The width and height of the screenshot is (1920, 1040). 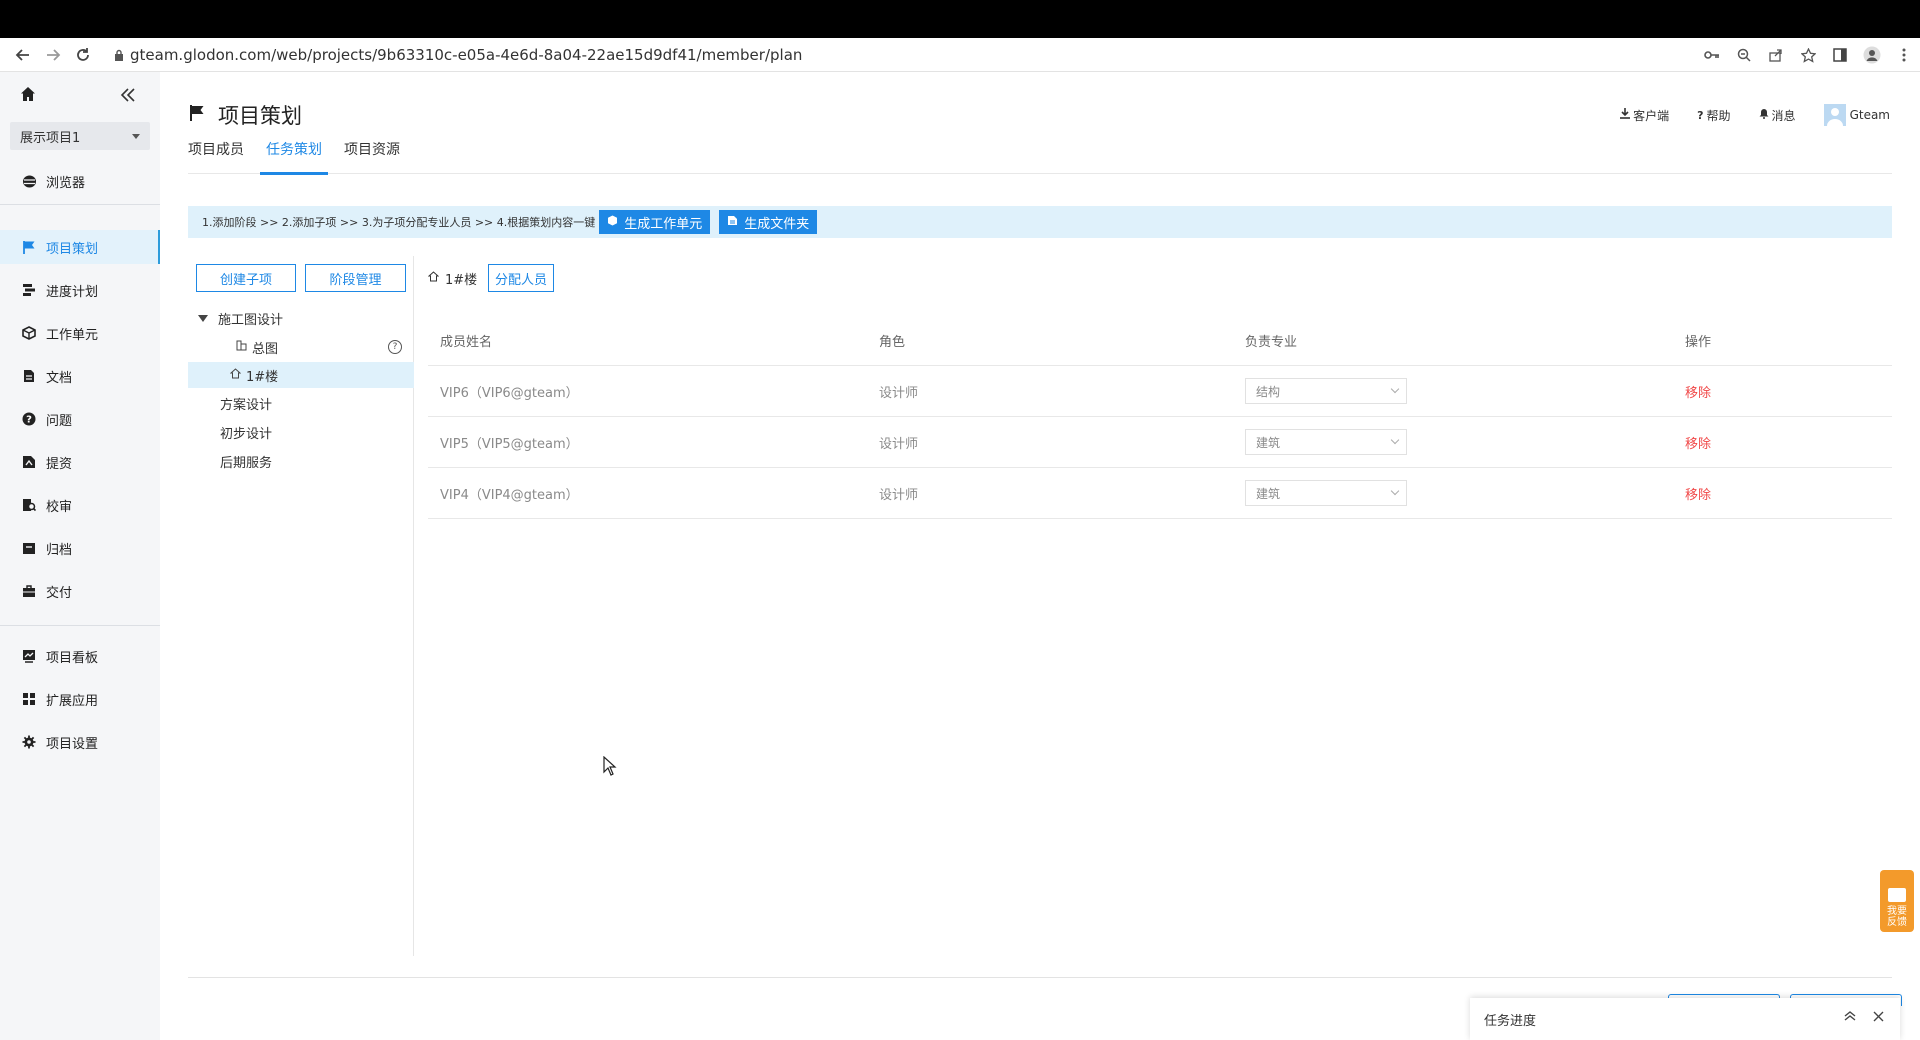 I want to click on sidebar-item-work-unit: 工作单元, so click(x=80, y=333).